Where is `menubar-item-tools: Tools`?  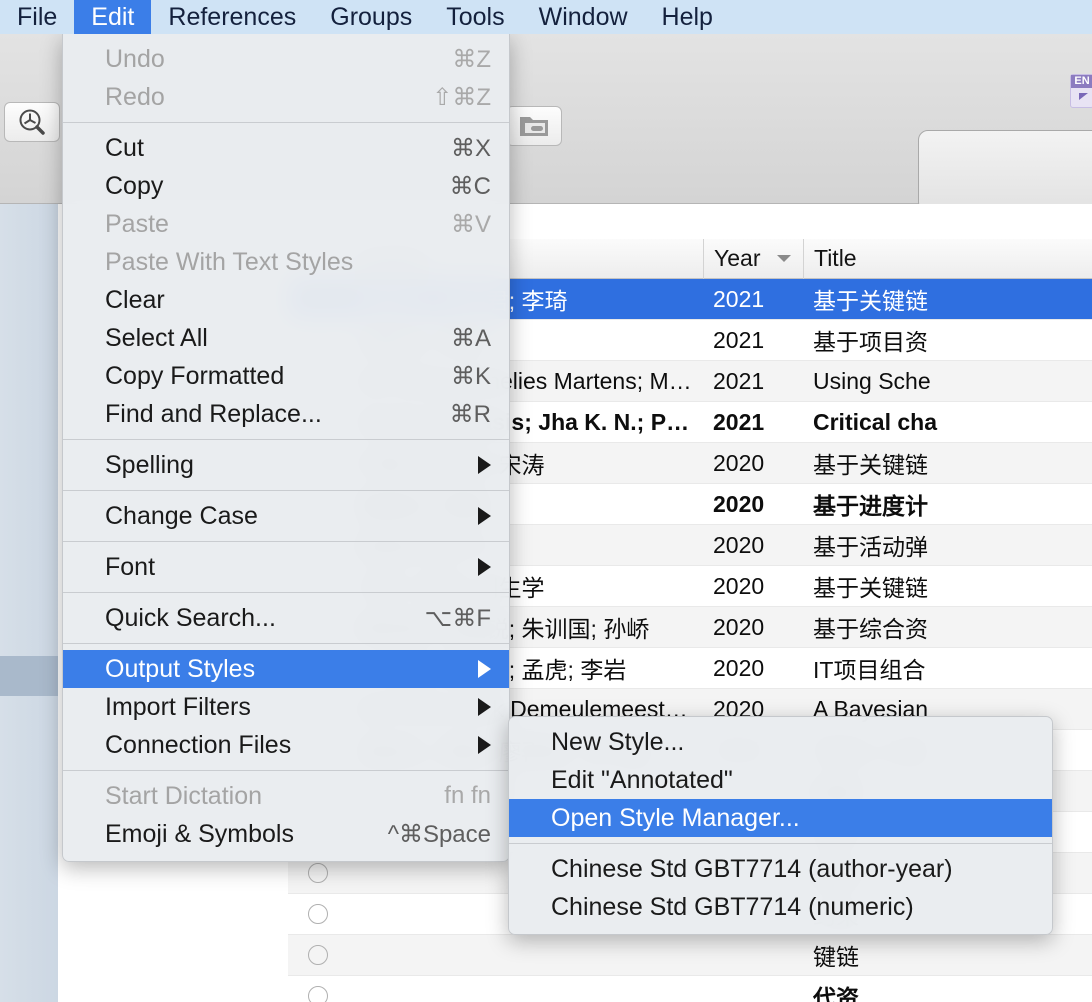 menubar-item-tools: Tools is located at coordinates (475, 17).